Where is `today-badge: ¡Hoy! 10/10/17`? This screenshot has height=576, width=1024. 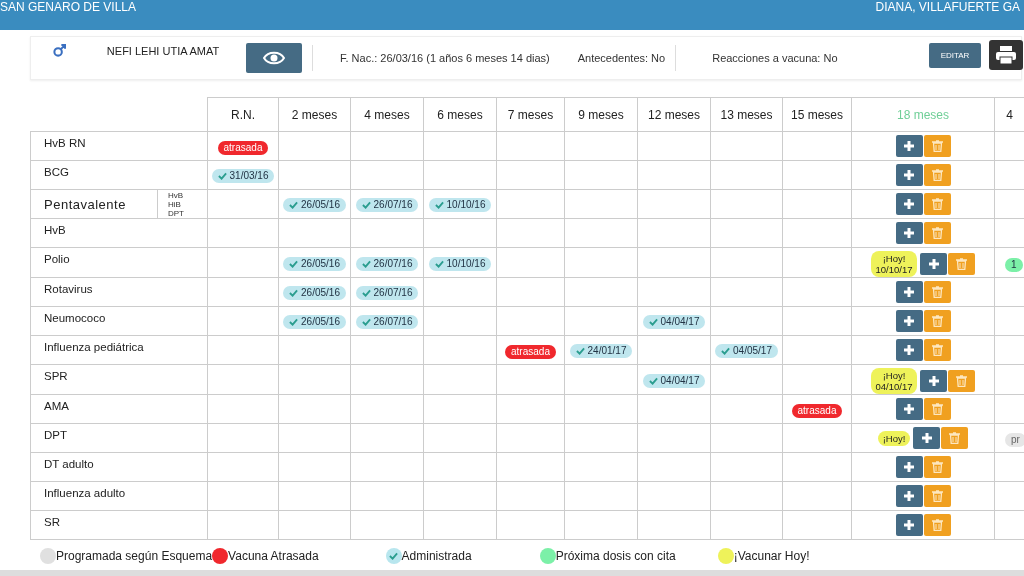 today-badge: ¡Hoy! 10/10/17 is located at coordinates (894, 264).